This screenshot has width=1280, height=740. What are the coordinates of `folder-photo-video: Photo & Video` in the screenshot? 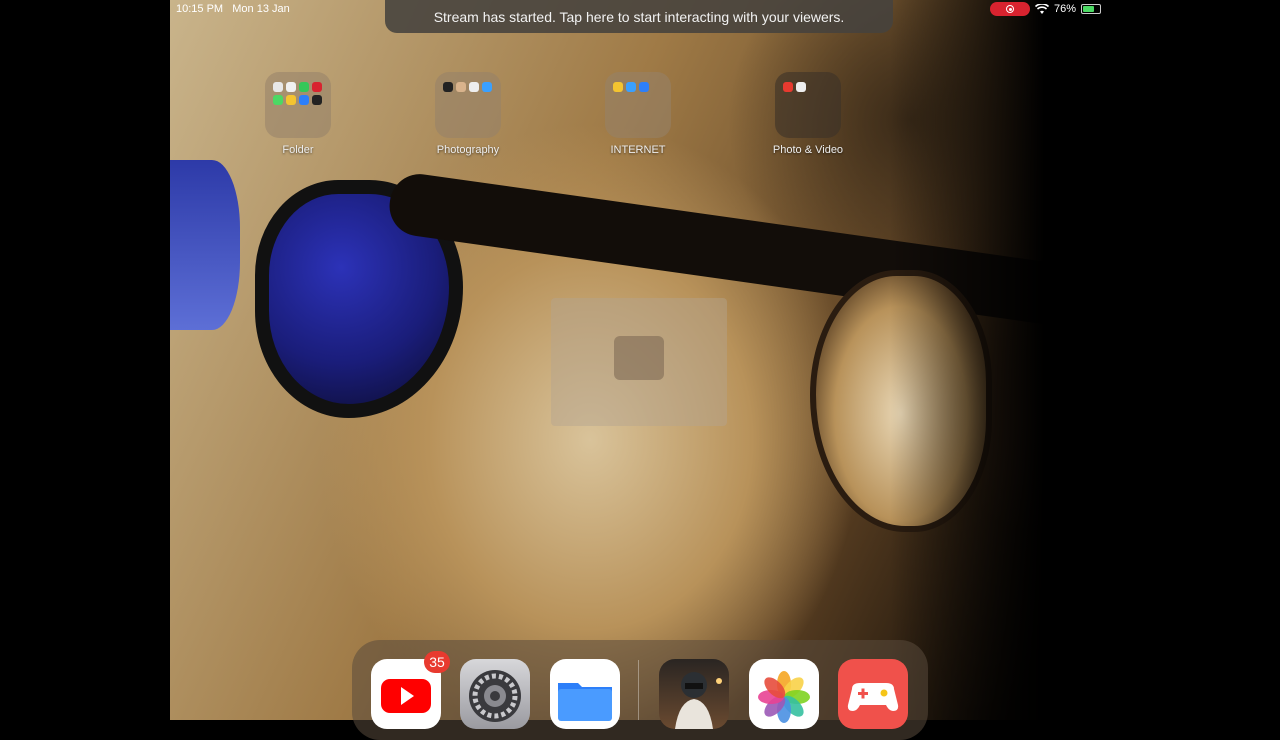 It's located at (808, 114).